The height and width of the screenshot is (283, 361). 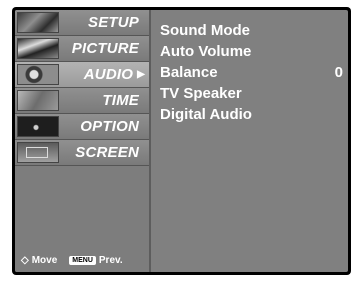 What do you see at coordinates (38, 22) in the screenshot?
I see `setup-icon` at bounding box center [38, 22].